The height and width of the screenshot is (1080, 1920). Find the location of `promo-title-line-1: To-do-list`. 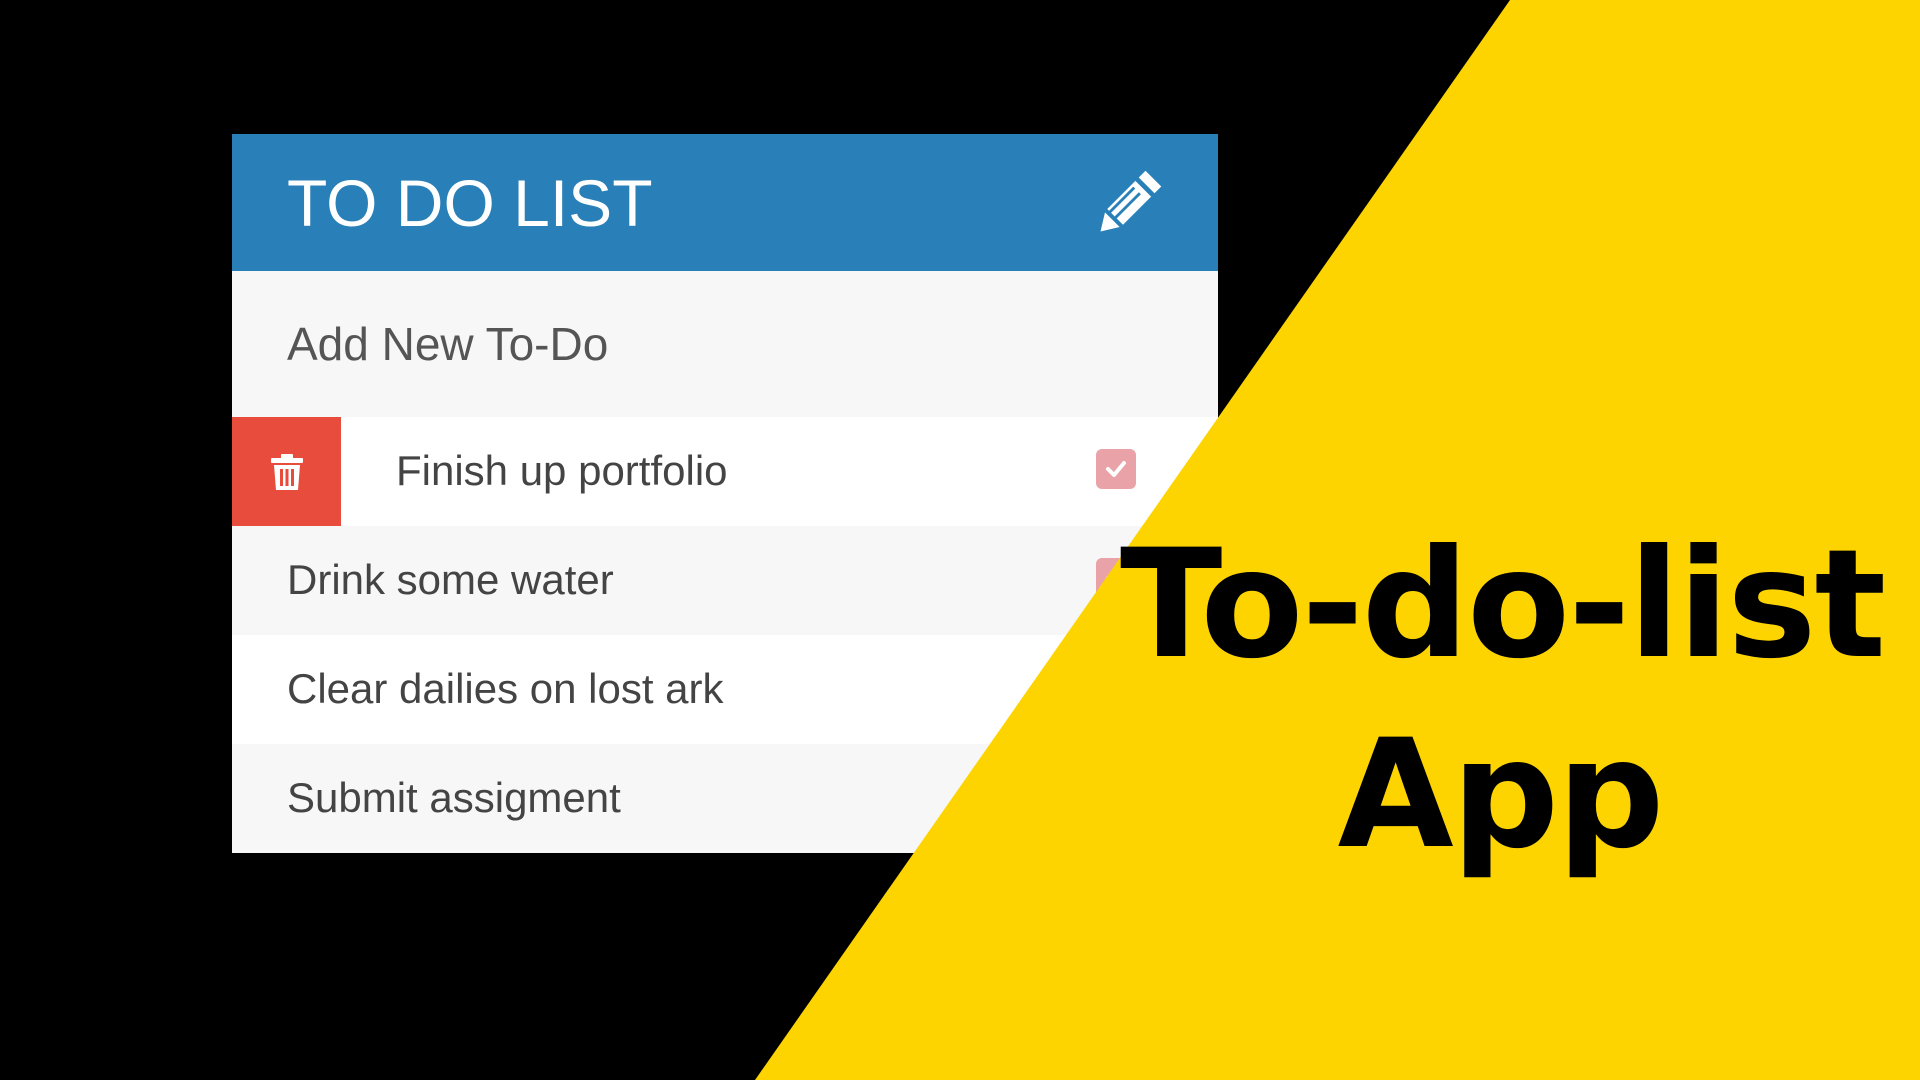

promo-title-line-1: To-do-list is located at coordinates (1503, 605).